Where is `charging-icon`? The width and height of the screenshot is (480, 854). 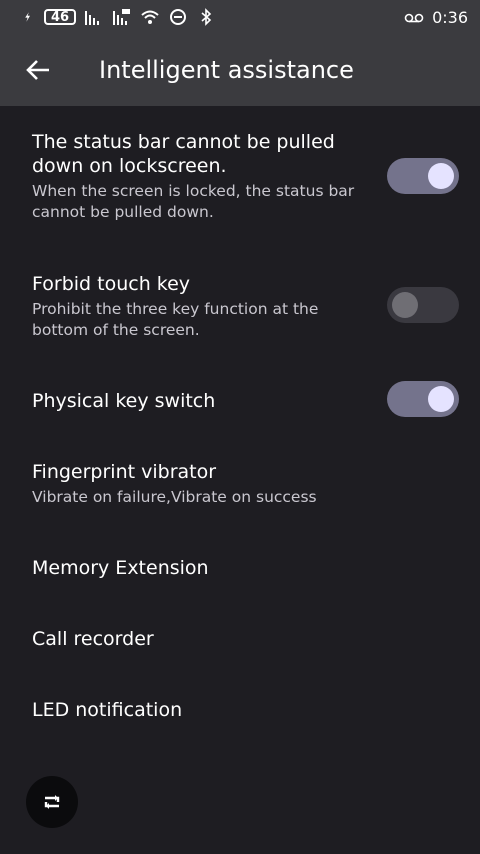
charging-icon is located at coordinates (27, 17).